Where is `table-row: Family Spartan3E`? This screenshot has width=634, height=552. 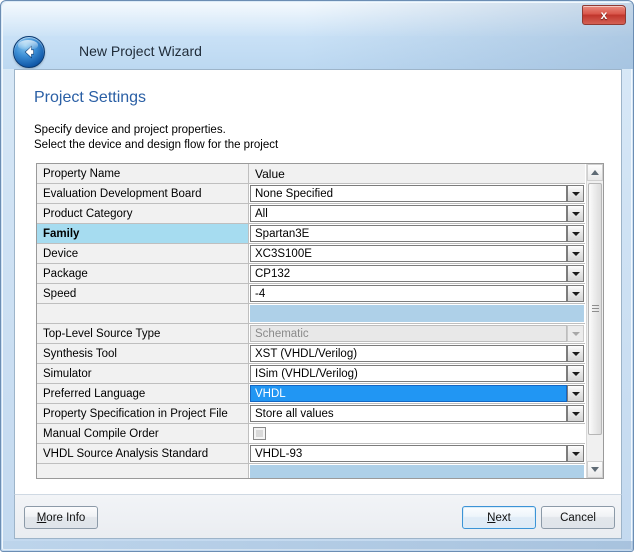 table-row: Family Spartan3E is located at coordinates (311, 234).